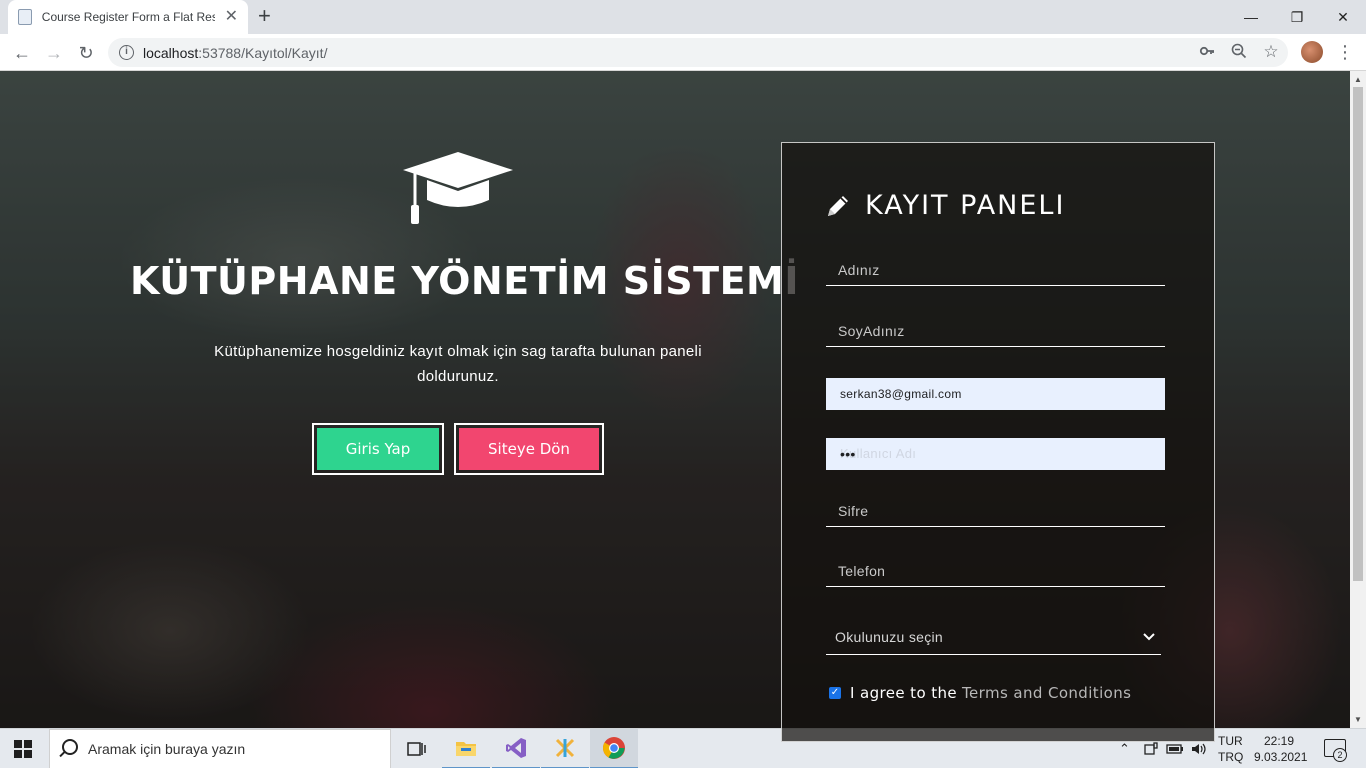 The height and width of the screenshot is (768, 1366). I want to click on username-field: Kullanıcı Adı •••, so click(995, 454).